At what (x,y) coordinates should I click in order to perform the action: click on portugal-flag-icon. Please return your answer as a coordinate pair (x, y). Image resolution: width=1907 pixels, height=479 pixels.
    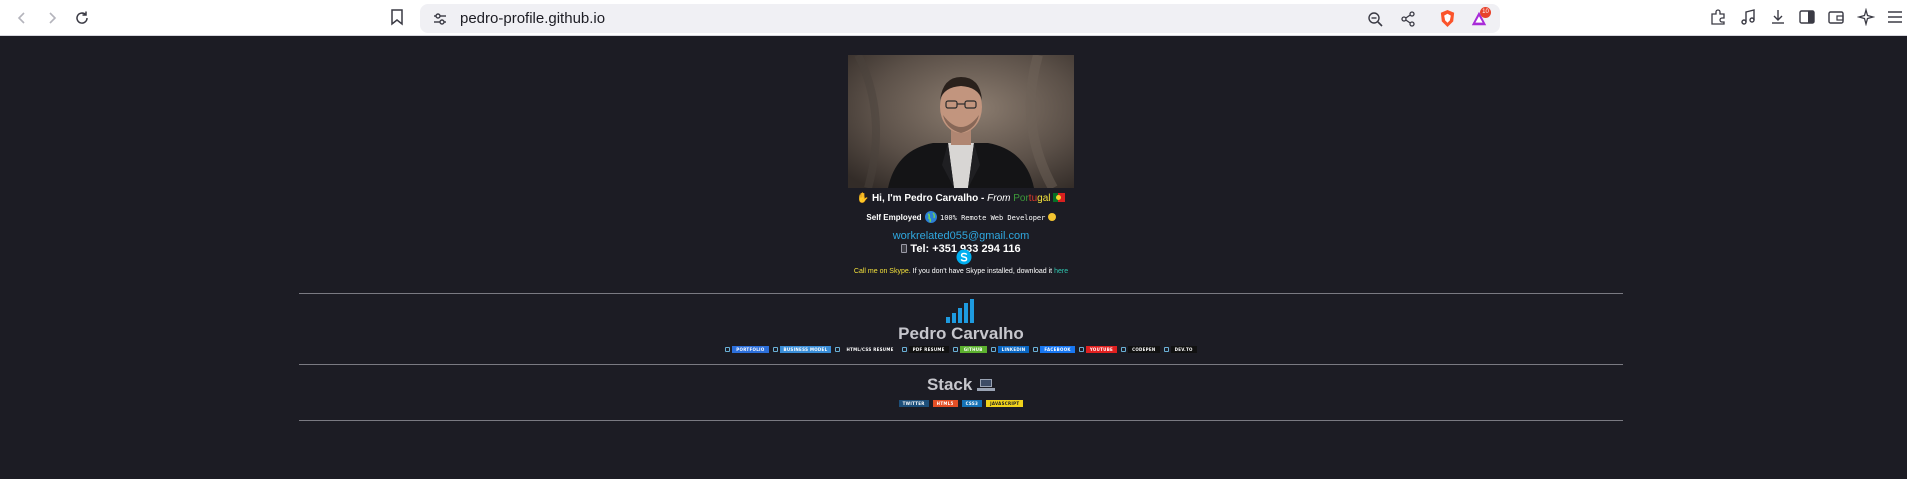
    Looking at the image, I should click on (1059, 197).